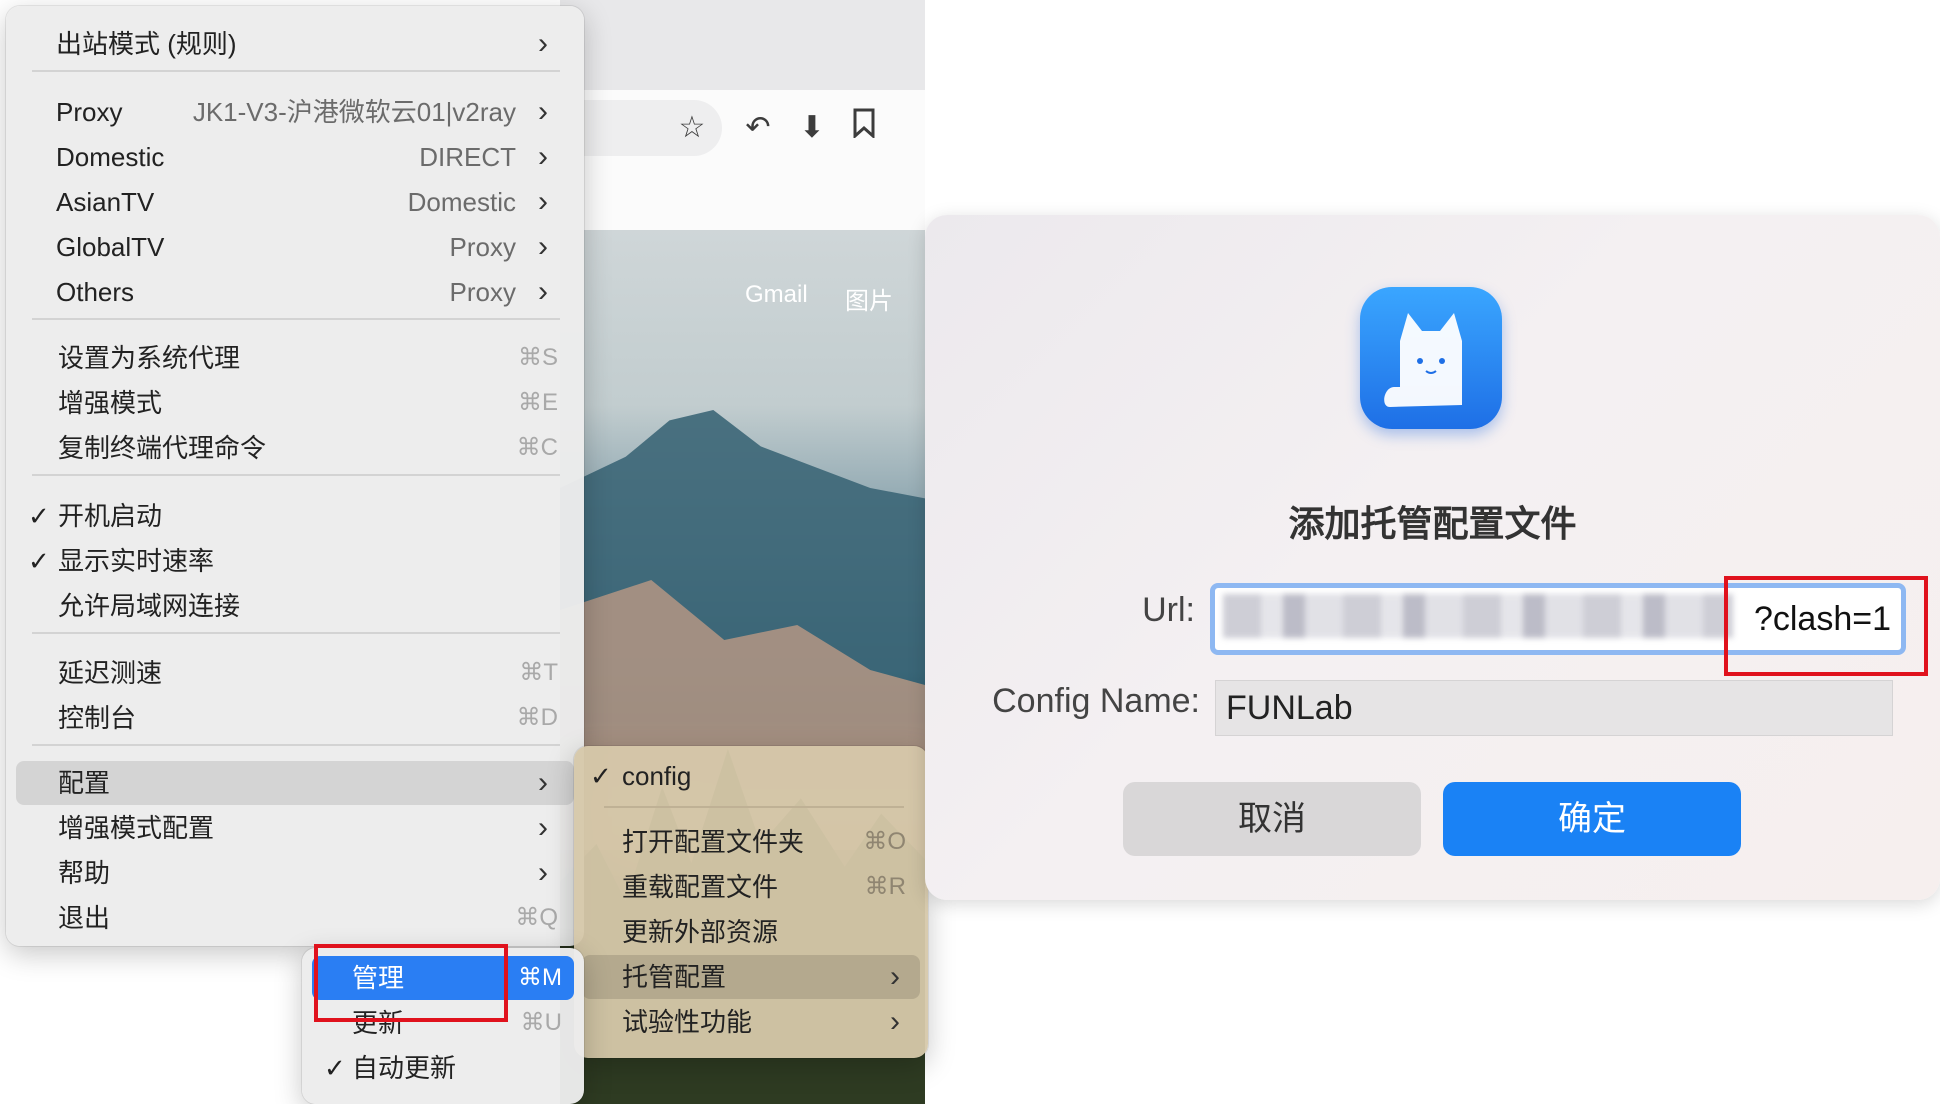 This screenshot has width=1940, height=1104. Describe the element at coordinates (295, 828) in the screenshot. I see `menu-item-enhanced-config: 增强模式配置 ›` at that location.